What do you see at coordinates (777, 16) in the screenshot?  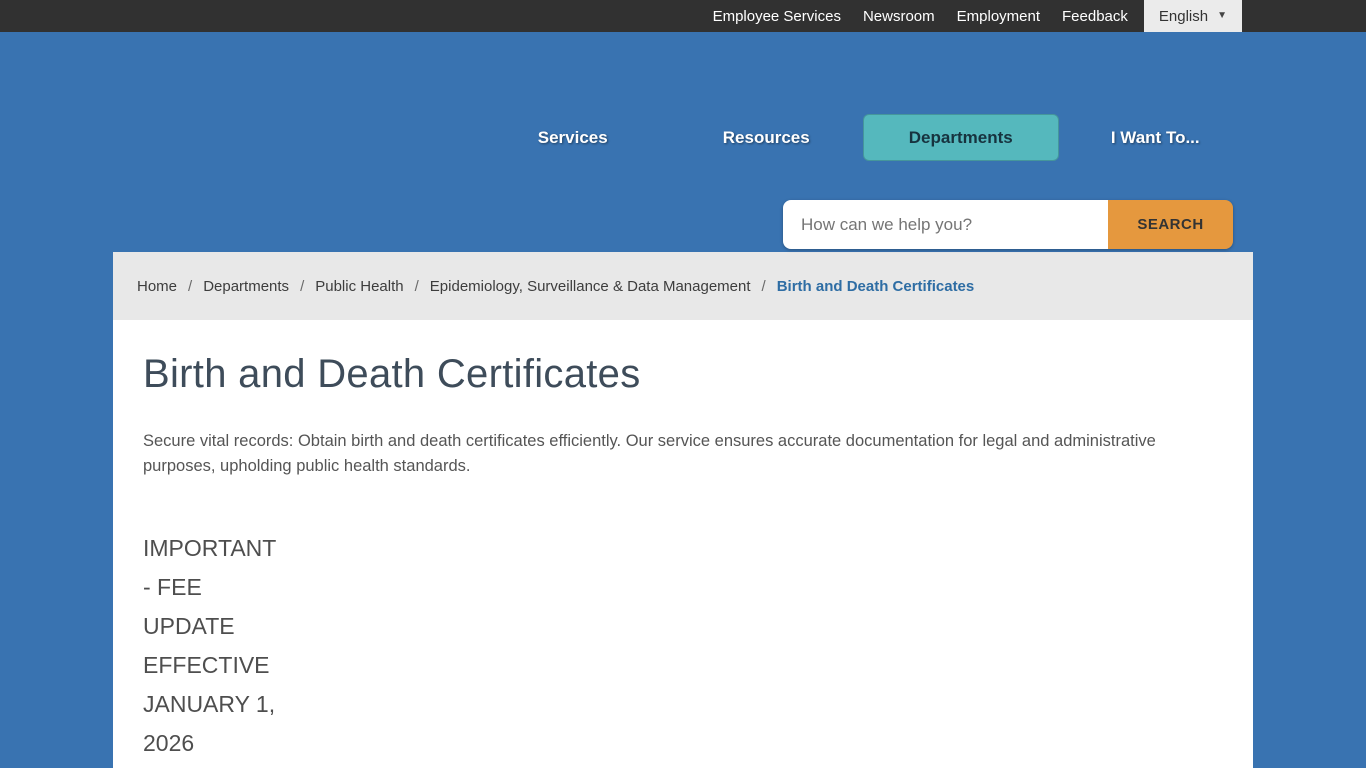 I see `topbar-link-employee-services: Employee Services` at bounding box center [777, 16].